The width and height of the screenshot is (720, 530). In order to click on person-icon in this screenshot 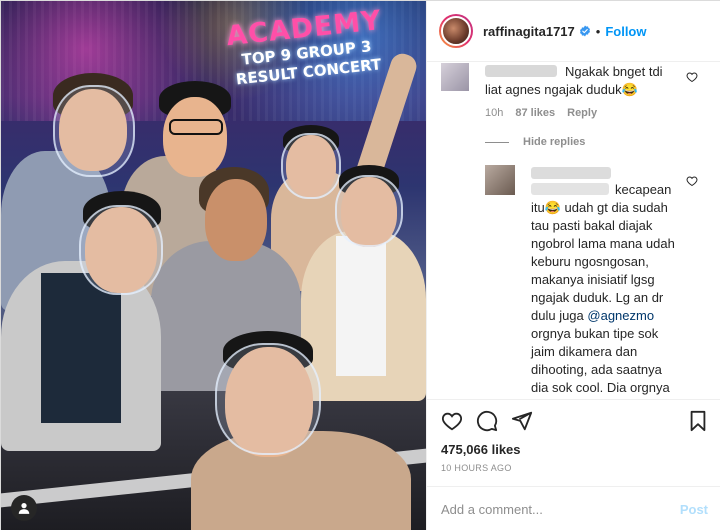, I will do `click(24, 508)`.